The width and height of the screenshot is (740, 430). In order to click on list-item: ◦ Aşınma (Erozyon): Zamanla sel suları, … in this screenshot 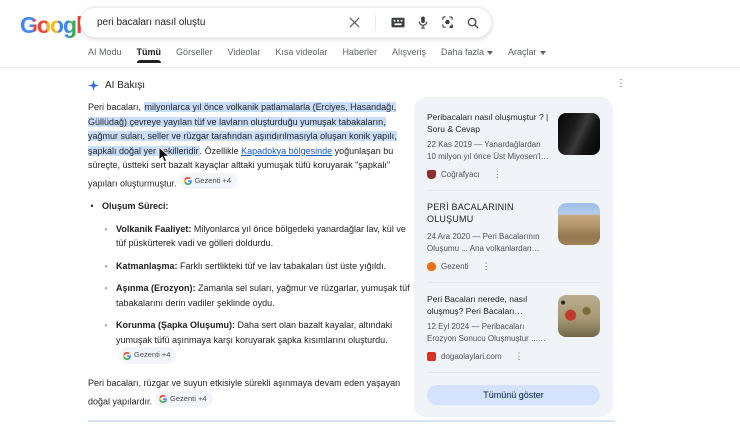, I will do `click(256, 295)`.